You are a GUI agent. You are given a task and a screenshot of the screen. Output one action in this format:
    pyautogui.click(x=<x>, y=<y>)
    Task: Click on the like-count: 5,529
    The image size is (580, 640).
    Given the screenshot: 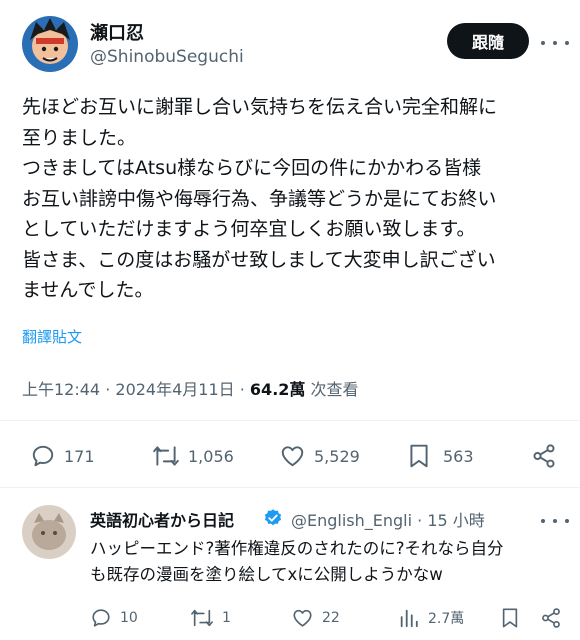 What is the action you would take?
    pyautogui.click(x=337, y=456)
    